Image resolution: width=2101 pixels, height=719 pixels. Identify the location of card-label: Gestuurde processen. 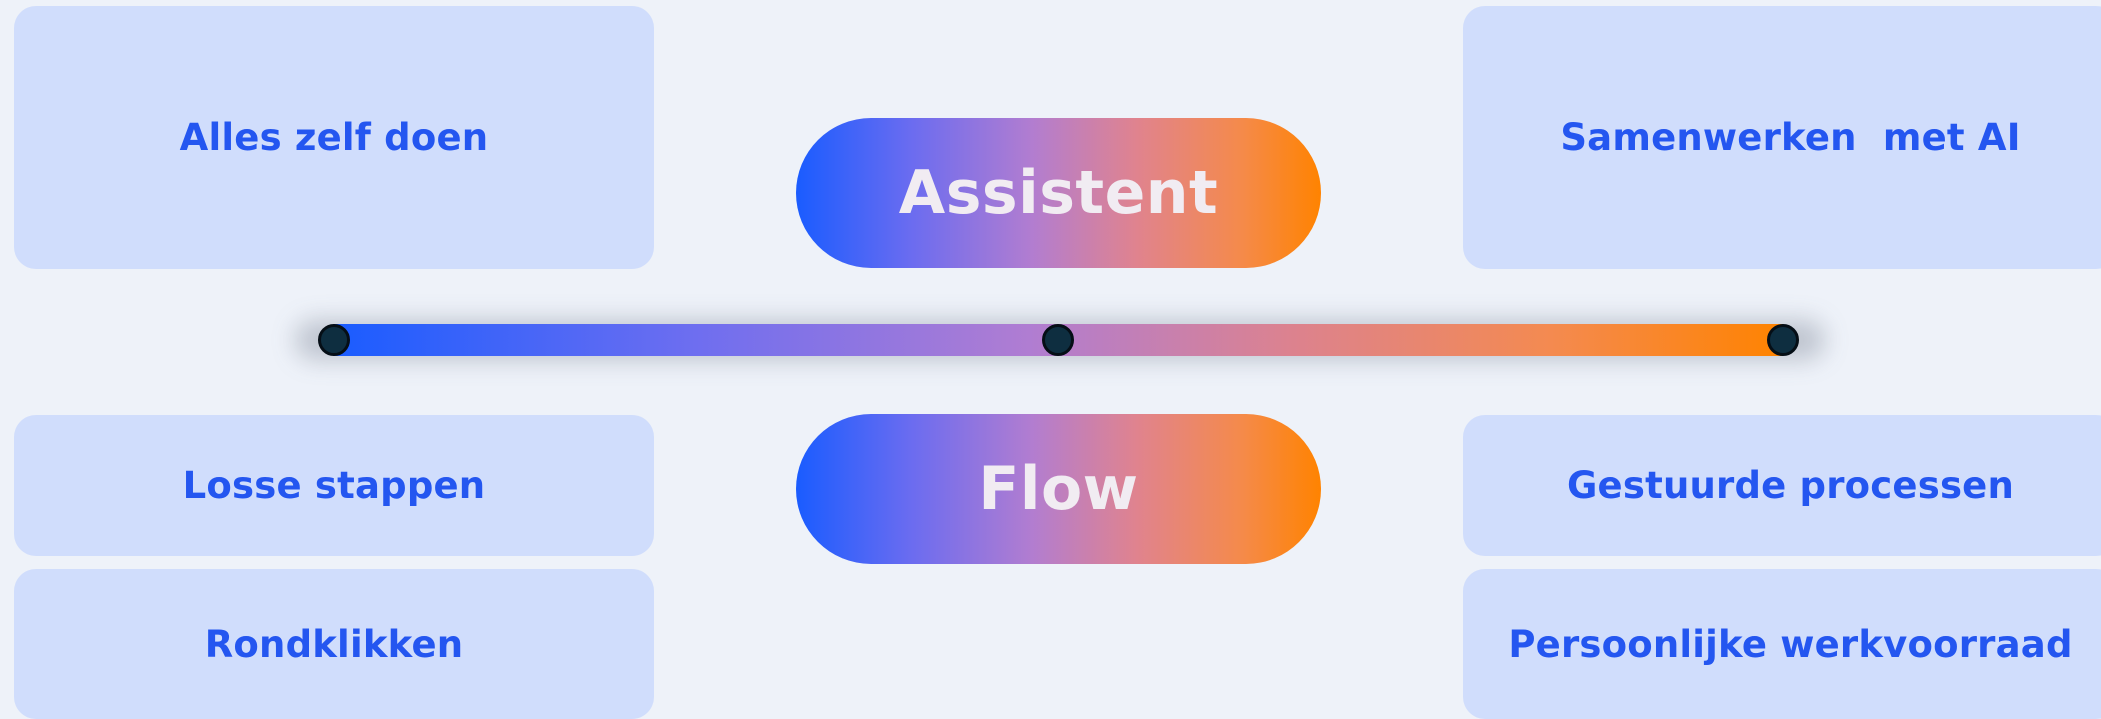
(1790, 485).